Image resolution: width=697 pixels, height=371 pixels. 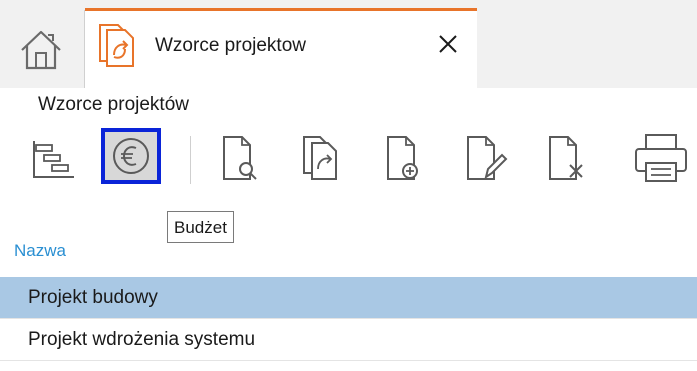 I want to click on home-icon, so click(x=41, y=50).